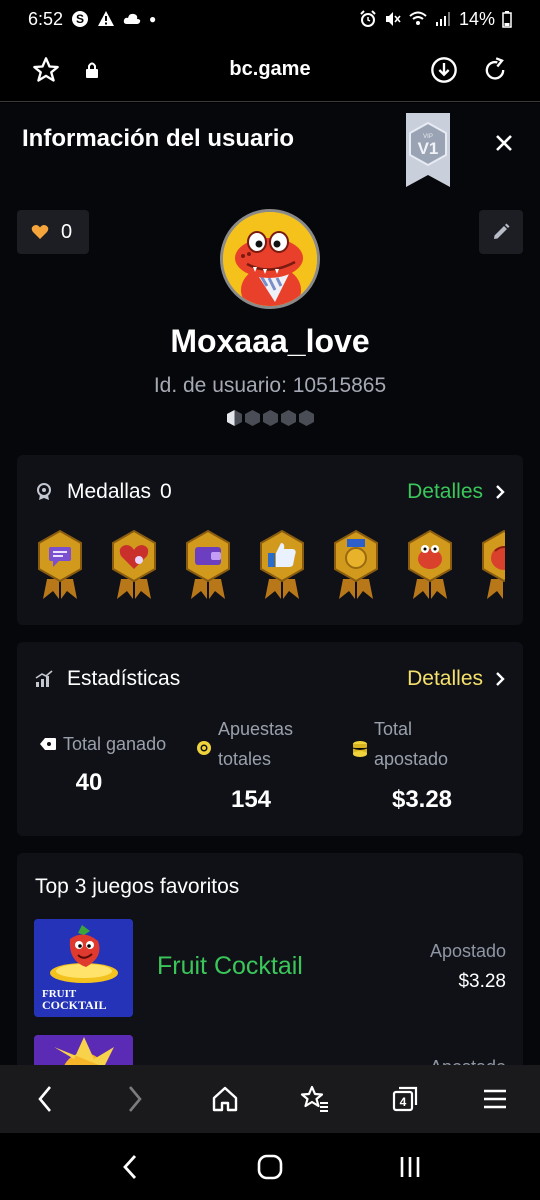 The height and width of the screenshot is (1200, 540). What do you see at coordinates (270, 1050) in the screenshot?
I see `favorite-game-row-2: Apostado` at bounding box center [270, 1050].